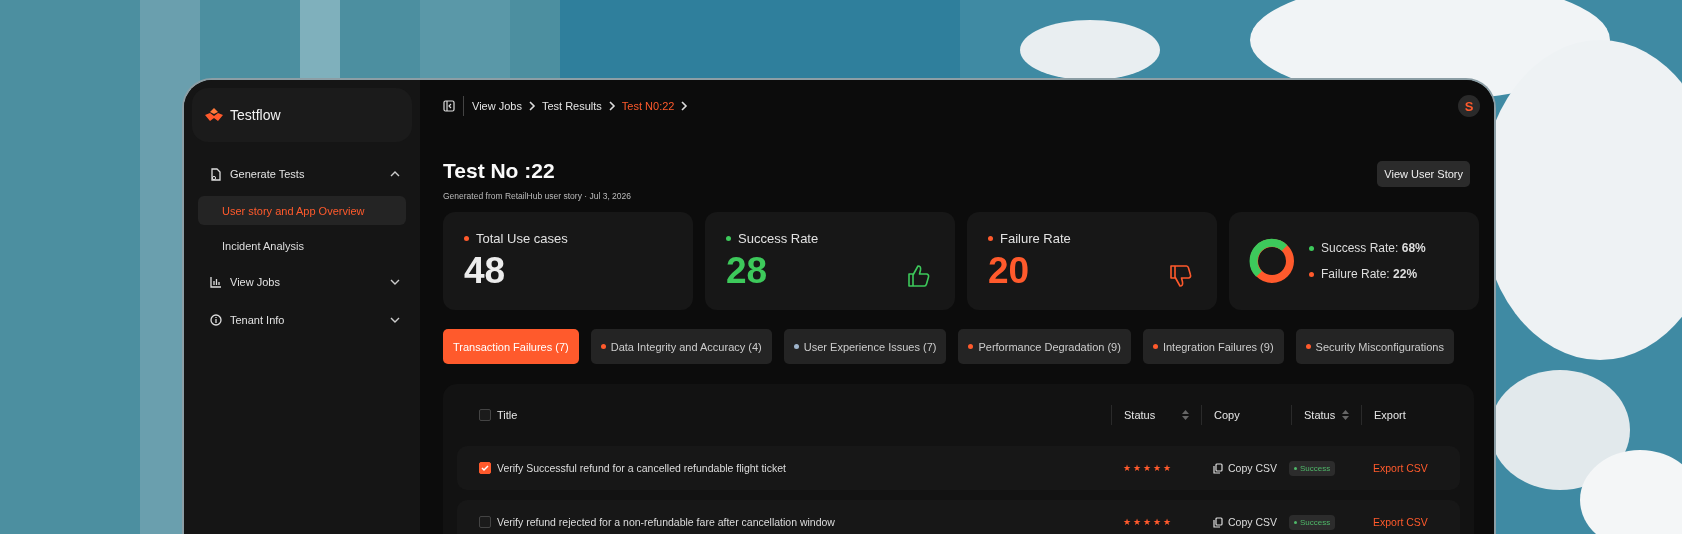  What do you see at coordinates (571, 106) in the screenshot?
I see `breadcrumb-link: Test Results` at bounding box center [571, 106].